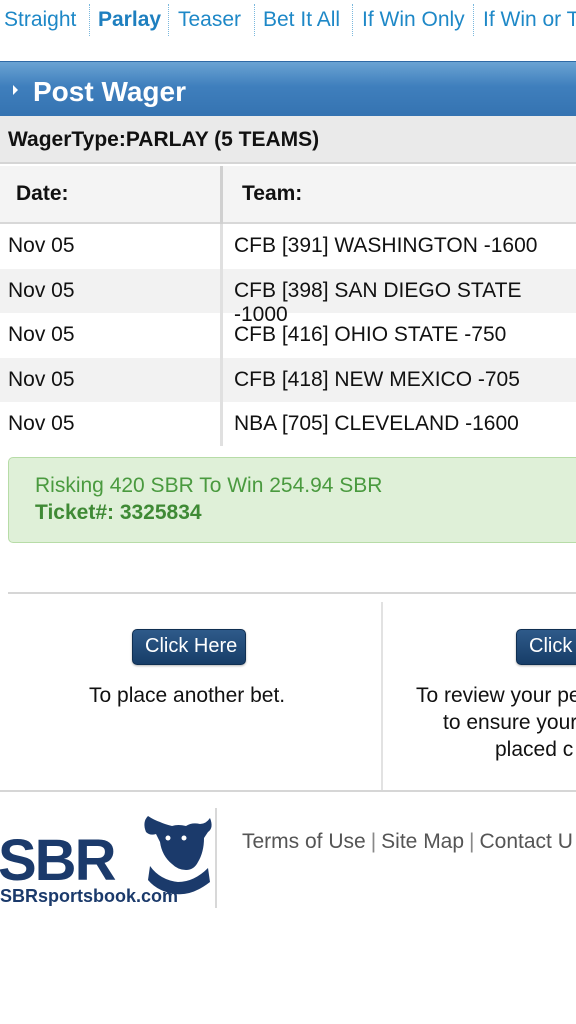  What do you see at coordinates (546, 647) in the screenshot?
I see `review-bets-button: Click` at bounding box center [546, 647].